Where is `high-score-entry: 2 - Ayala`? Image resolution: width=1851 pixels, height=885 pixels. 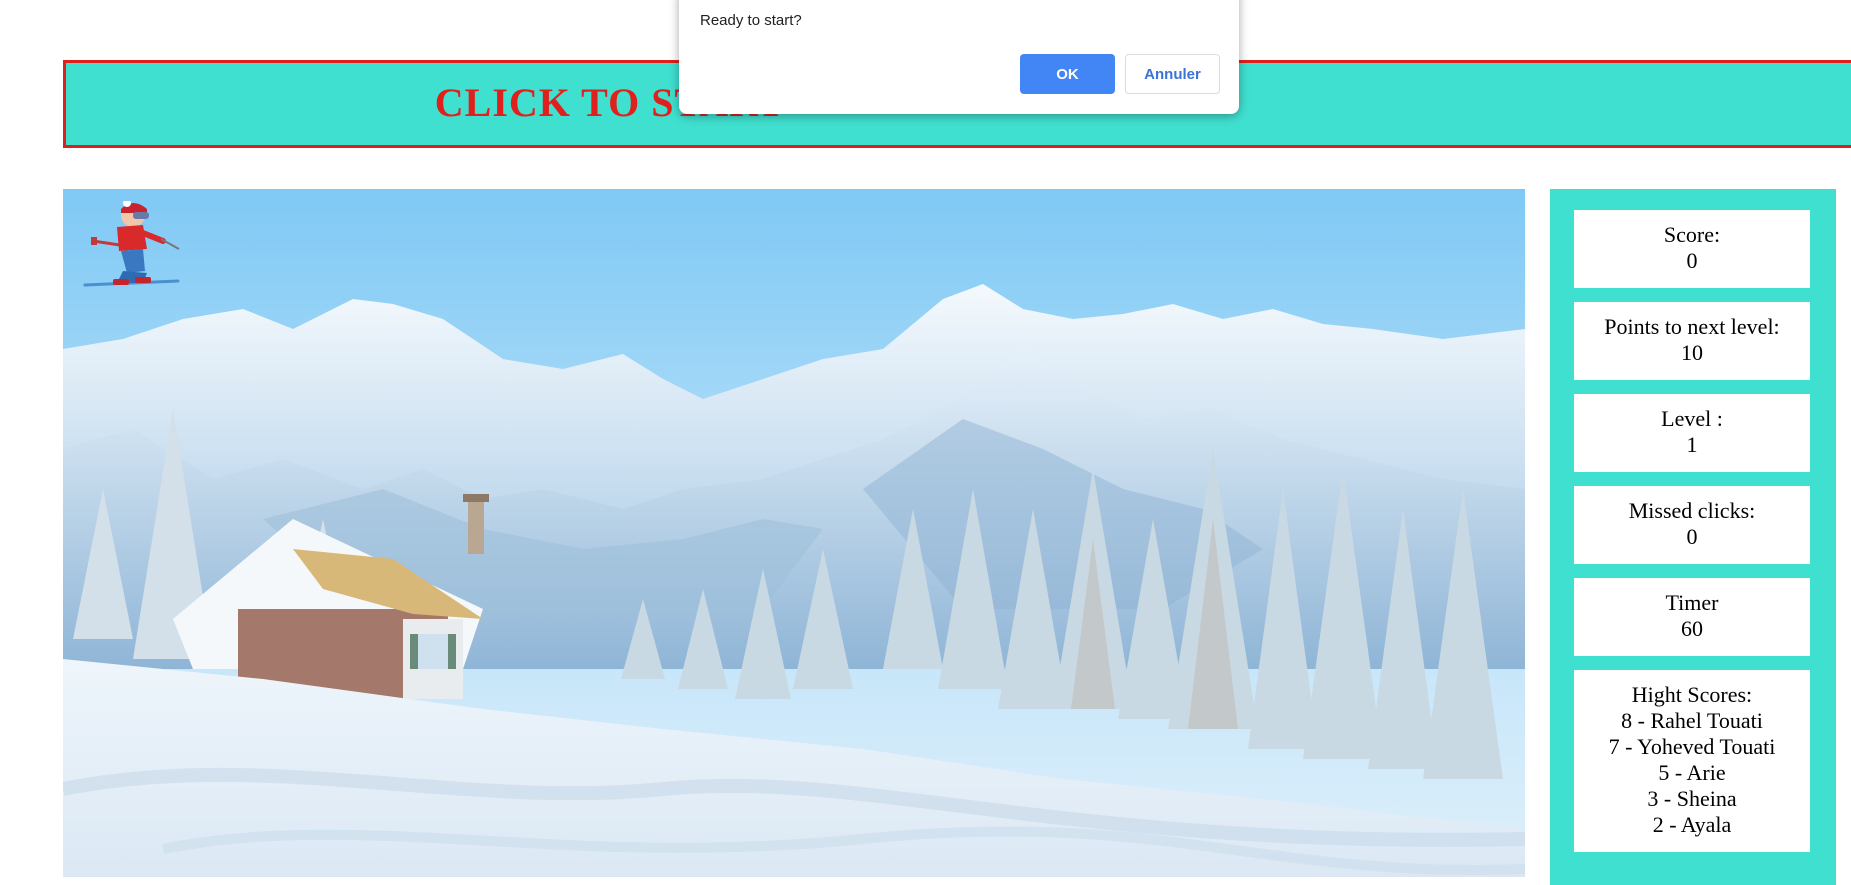 high-score-entry: 2 - Ayala is located at coordinates (1692, 824).